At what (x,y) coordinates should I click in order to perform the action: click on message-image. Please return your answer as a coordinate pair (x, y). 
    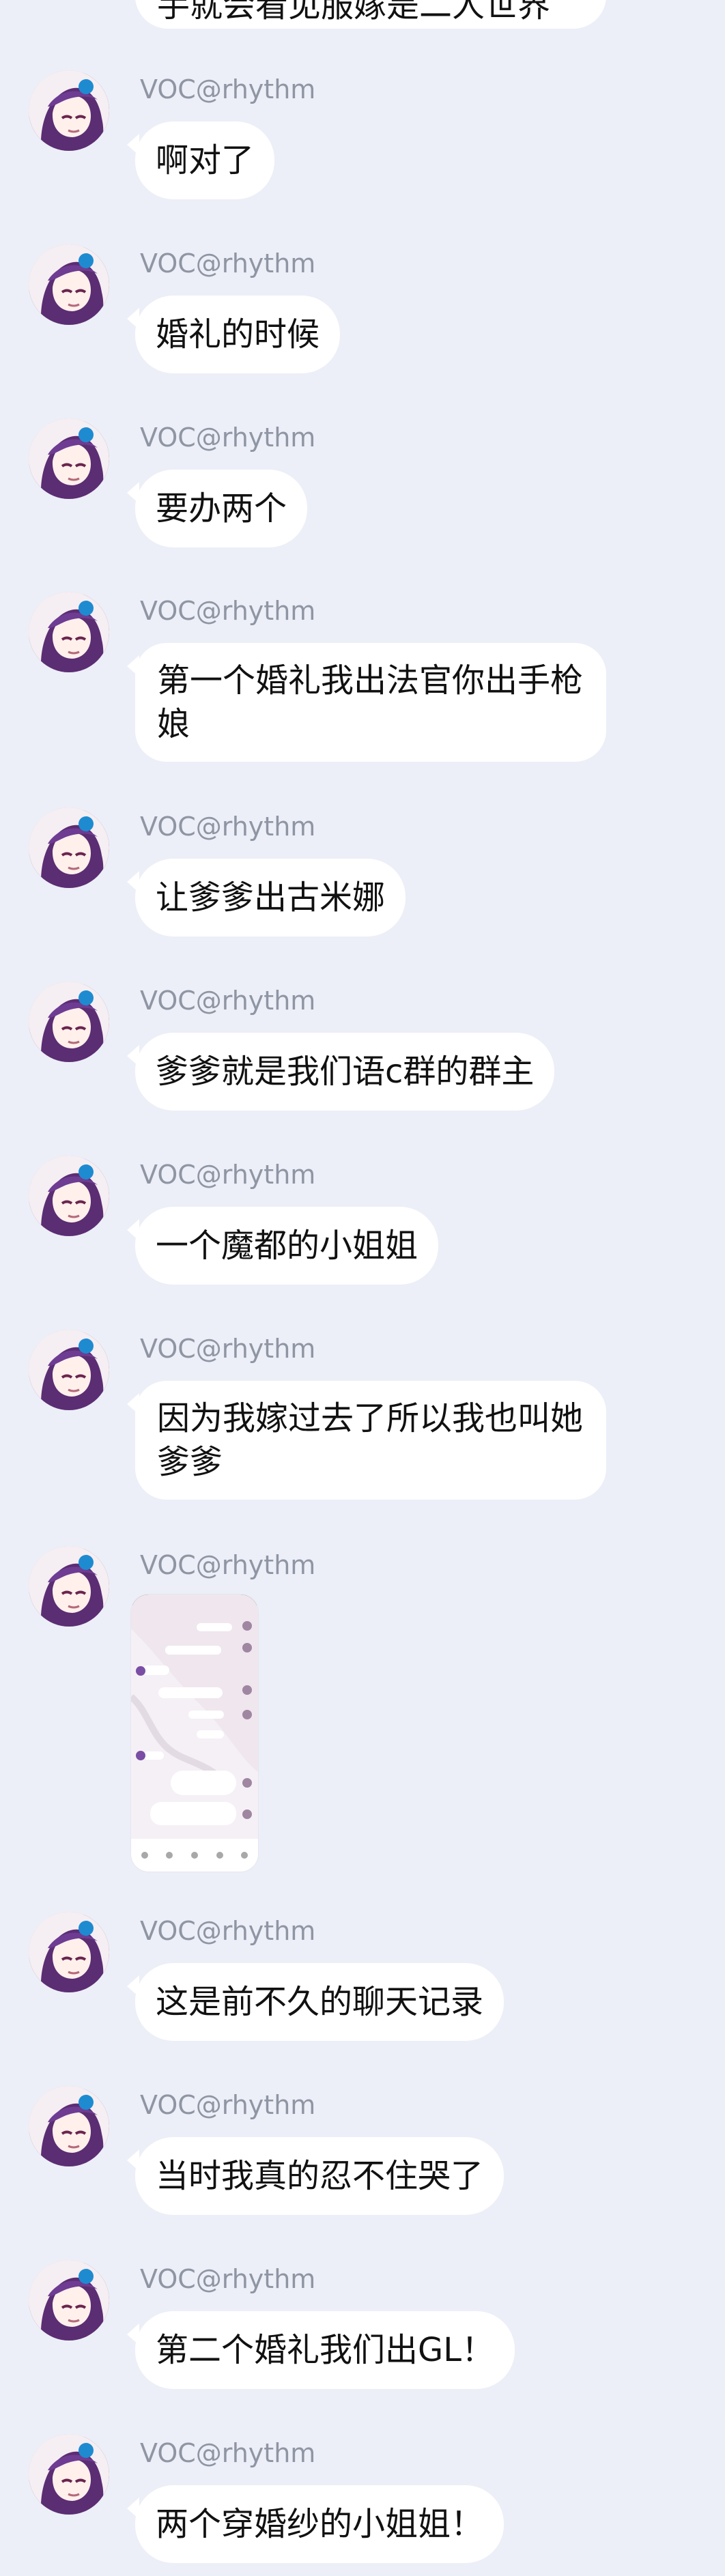
    Looking at the image, I should click on (194, 1733).